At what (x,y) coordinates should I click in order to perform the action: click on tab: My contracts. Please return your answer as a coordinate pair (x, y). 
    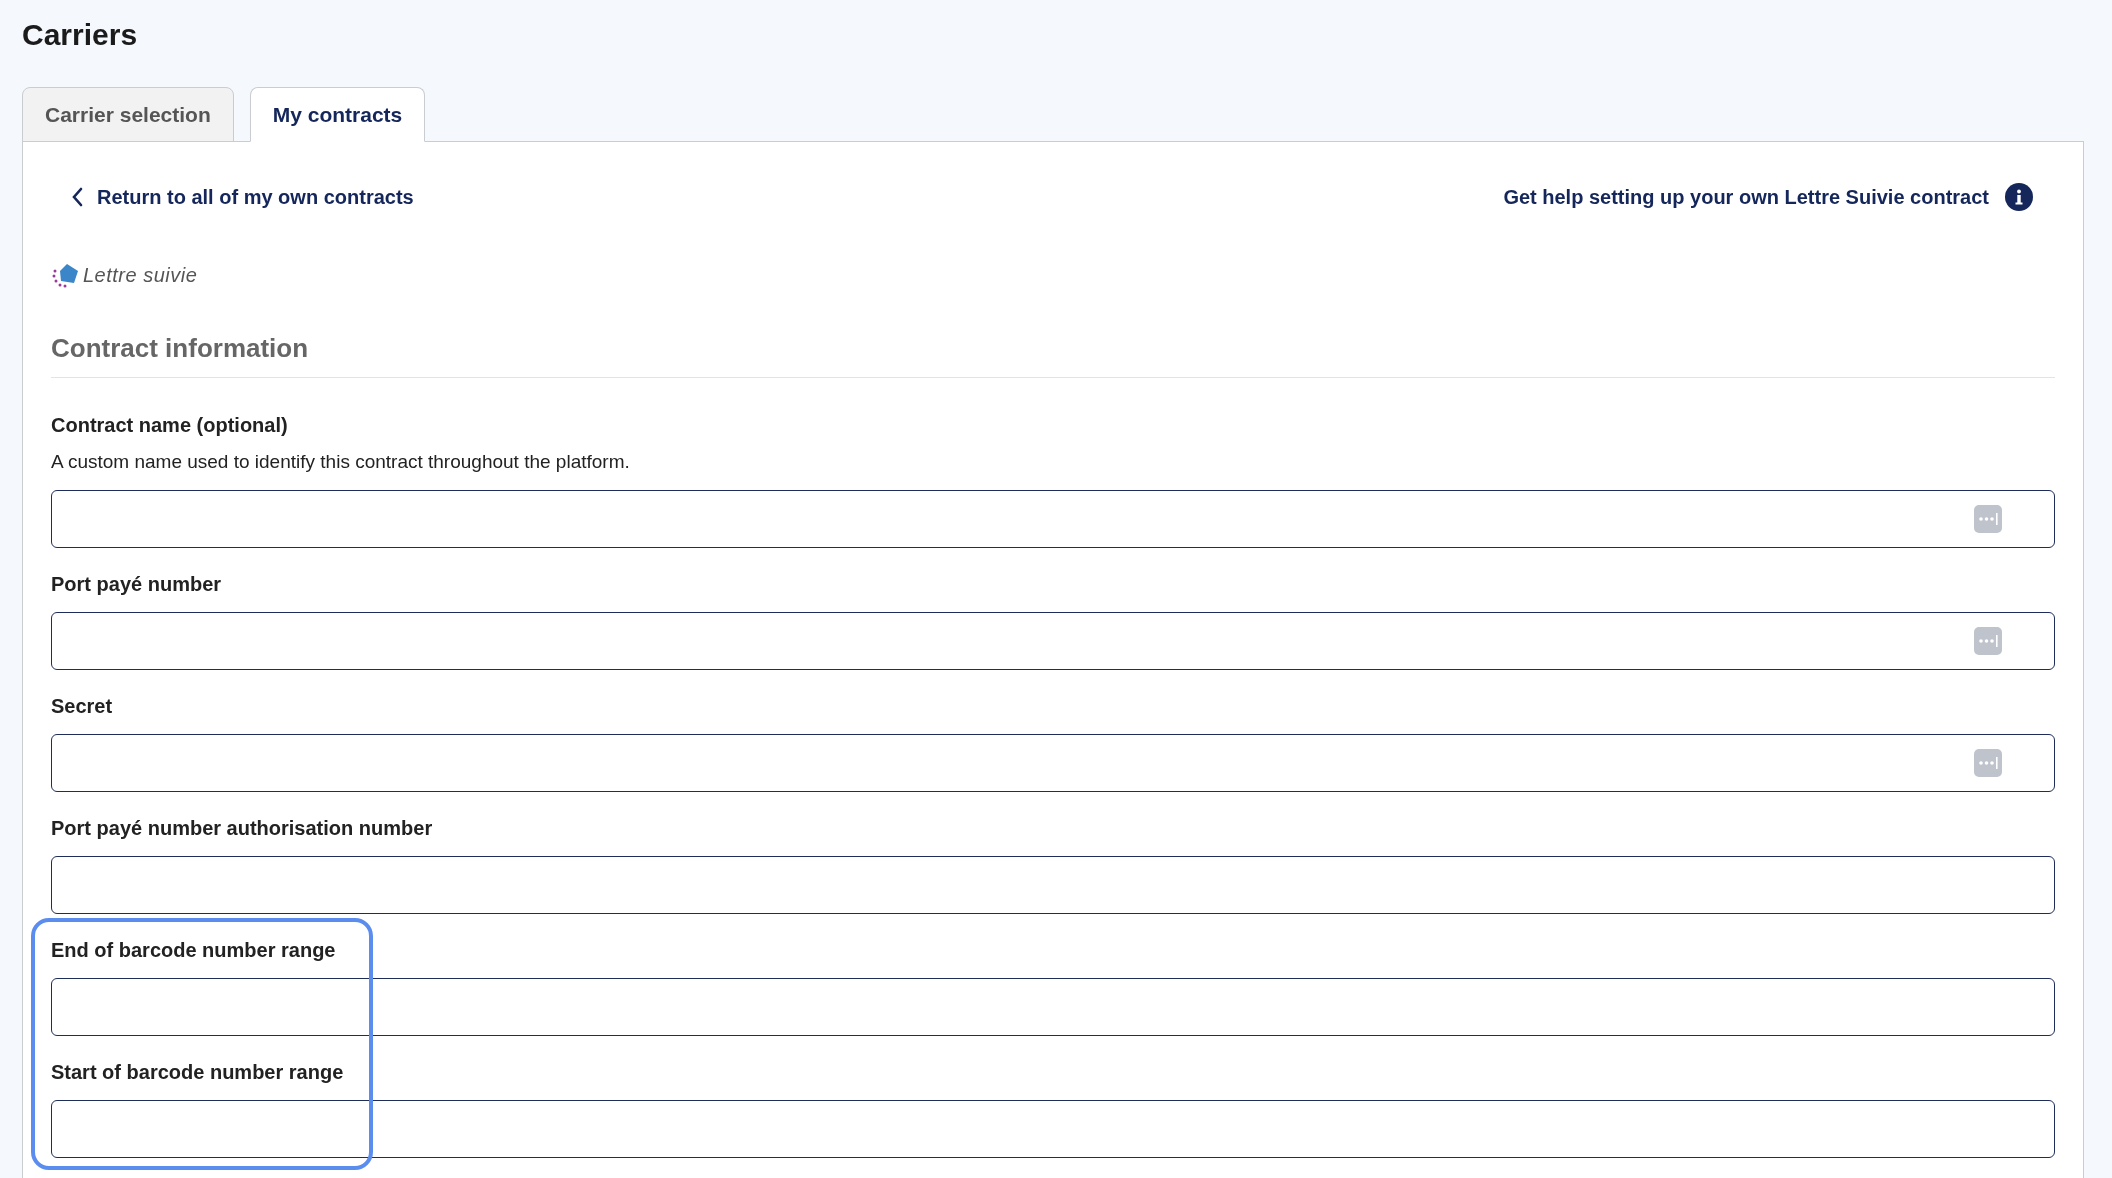
    Looking at the image, I should click on (337, 114).